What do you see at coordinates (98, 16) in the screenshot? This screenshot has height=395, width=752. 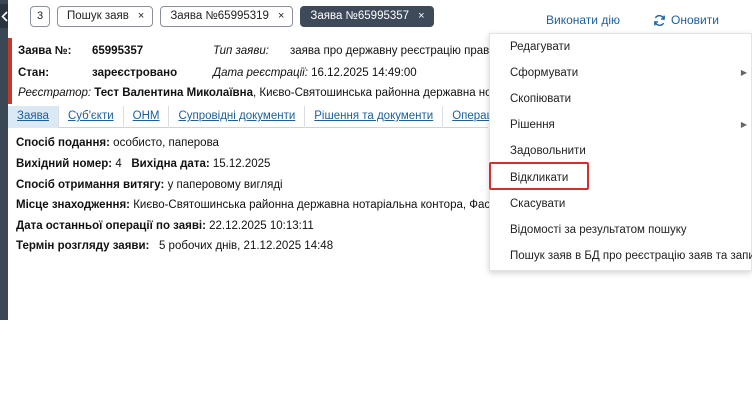 I see `tab-label: Пошук заяв` at bounding box center [98, 16].